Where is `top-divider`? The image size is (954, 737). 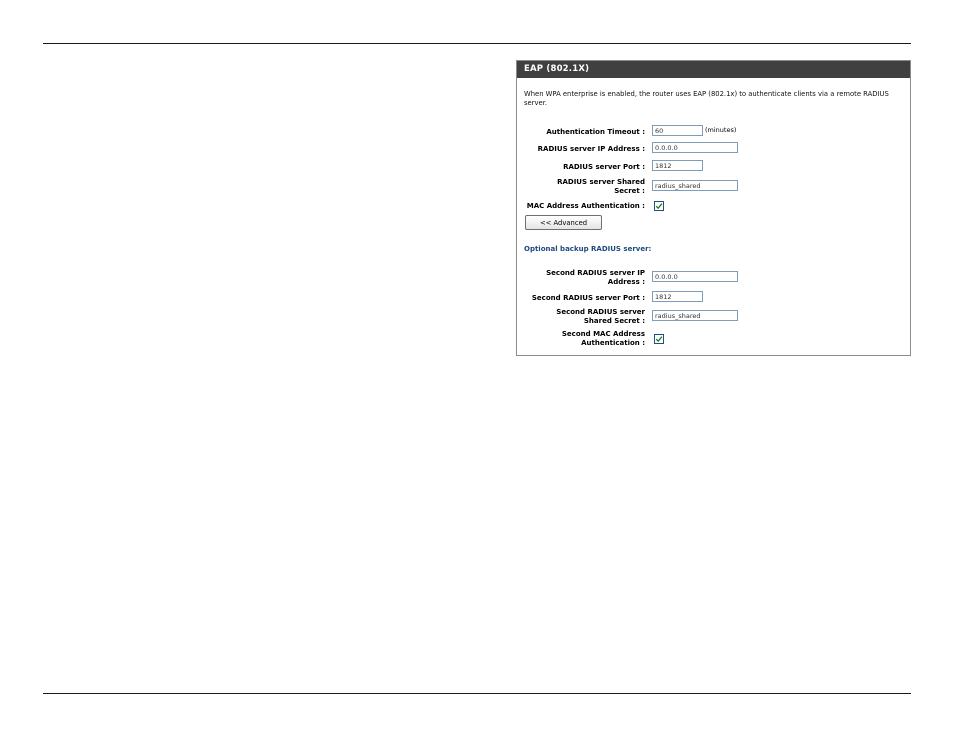
top-divider is located at coordinates (477, 43).